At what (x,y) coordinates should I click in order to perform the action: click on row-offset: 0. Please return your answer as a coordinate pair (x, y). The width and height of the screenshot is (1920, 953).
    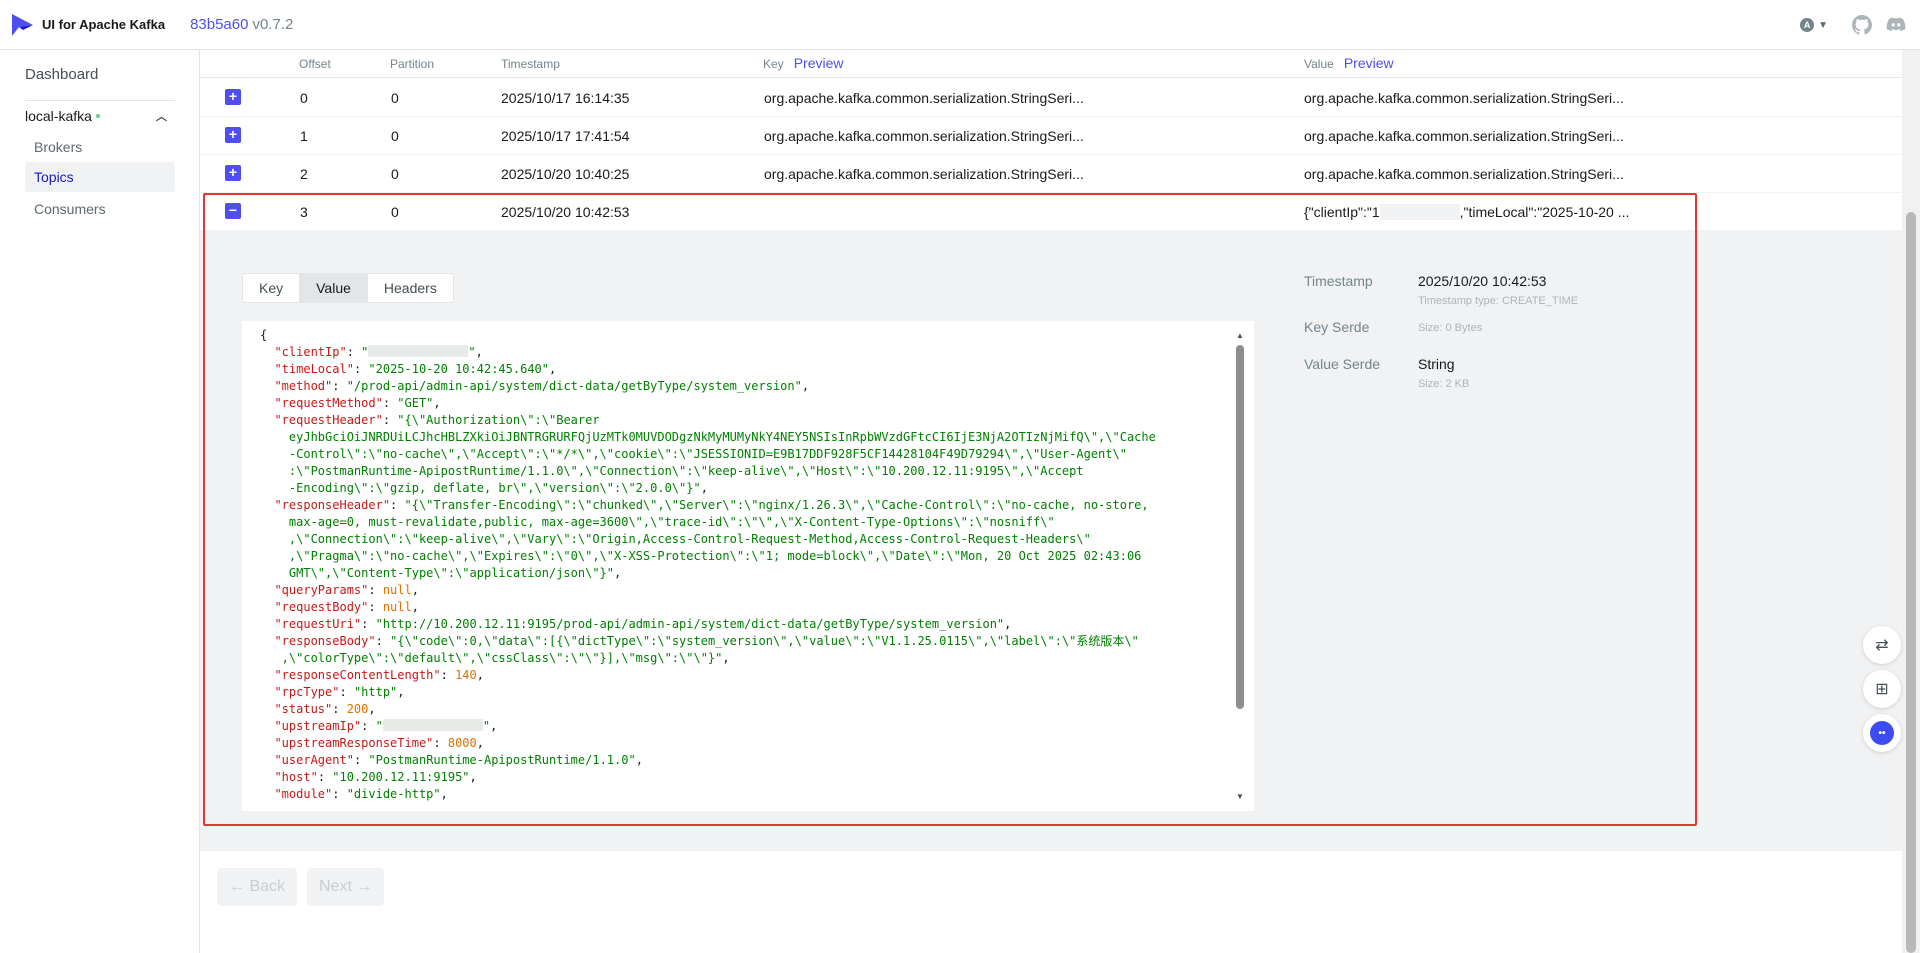
    Looking at the image, I should click on (304, 98).